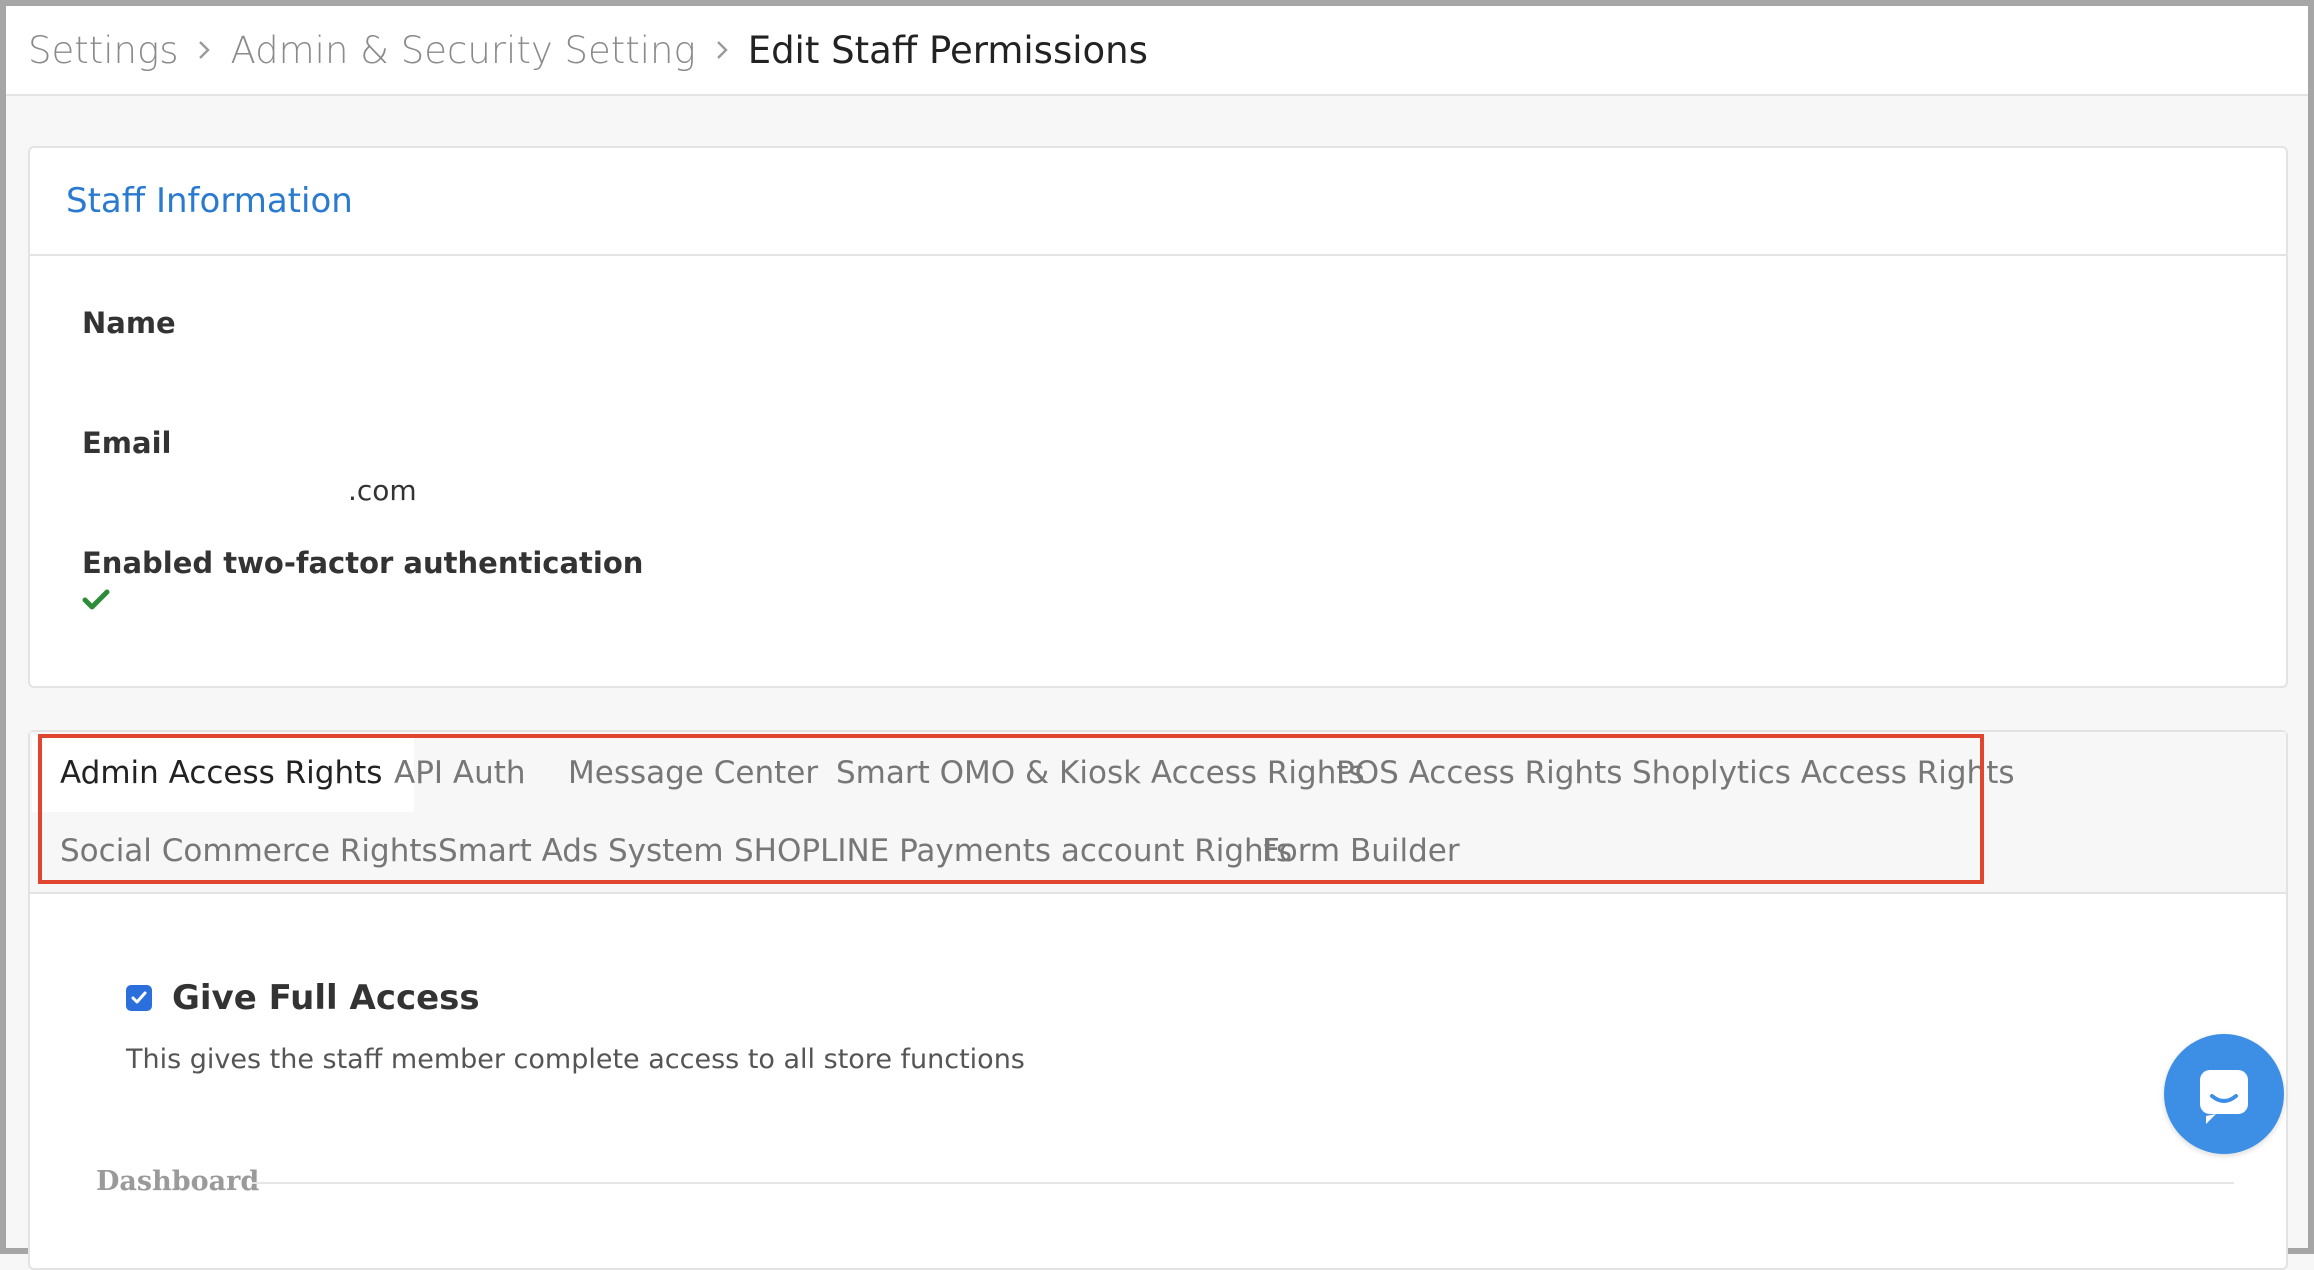 The width and height of the screenshot is (2314, 1270). Describe the element at coordinates (1013, 851) in the screenshot. I see `tab-shopline-payments: SHOPLINE Payments account Rights` at that location.